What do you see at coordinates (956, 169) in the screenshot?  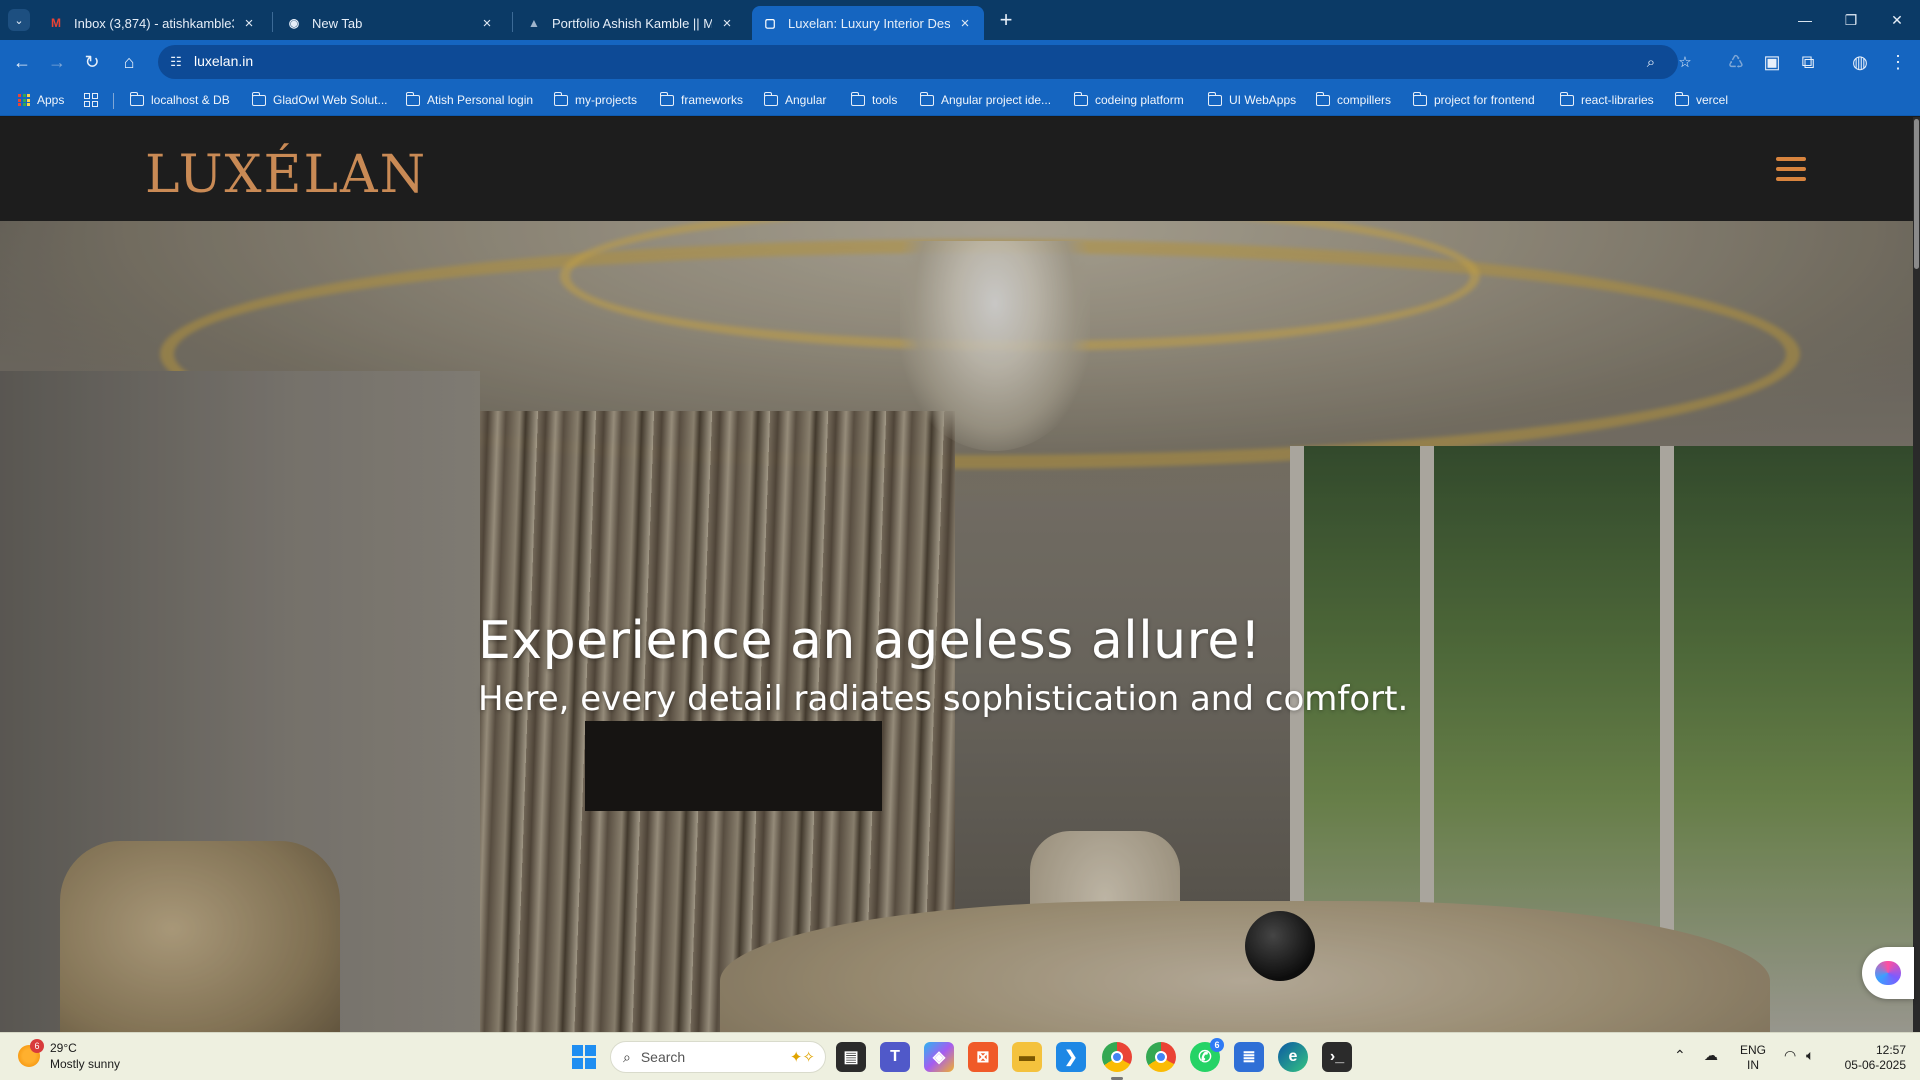 I see `site-header: LUXÉLAN` at bounding box center [956, 169].